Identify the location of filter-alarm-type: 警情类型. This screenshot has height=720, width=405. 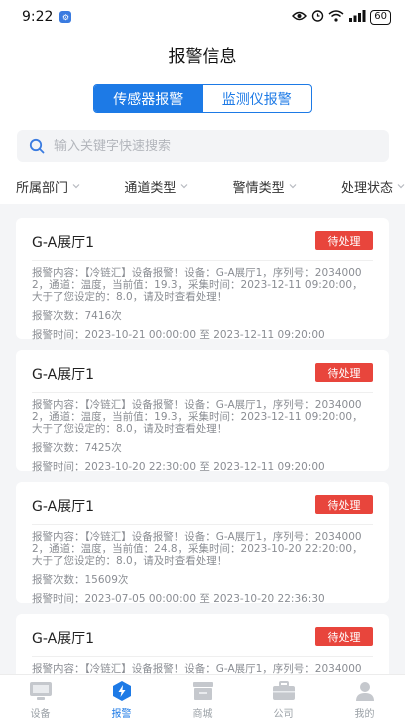
(265, 186).